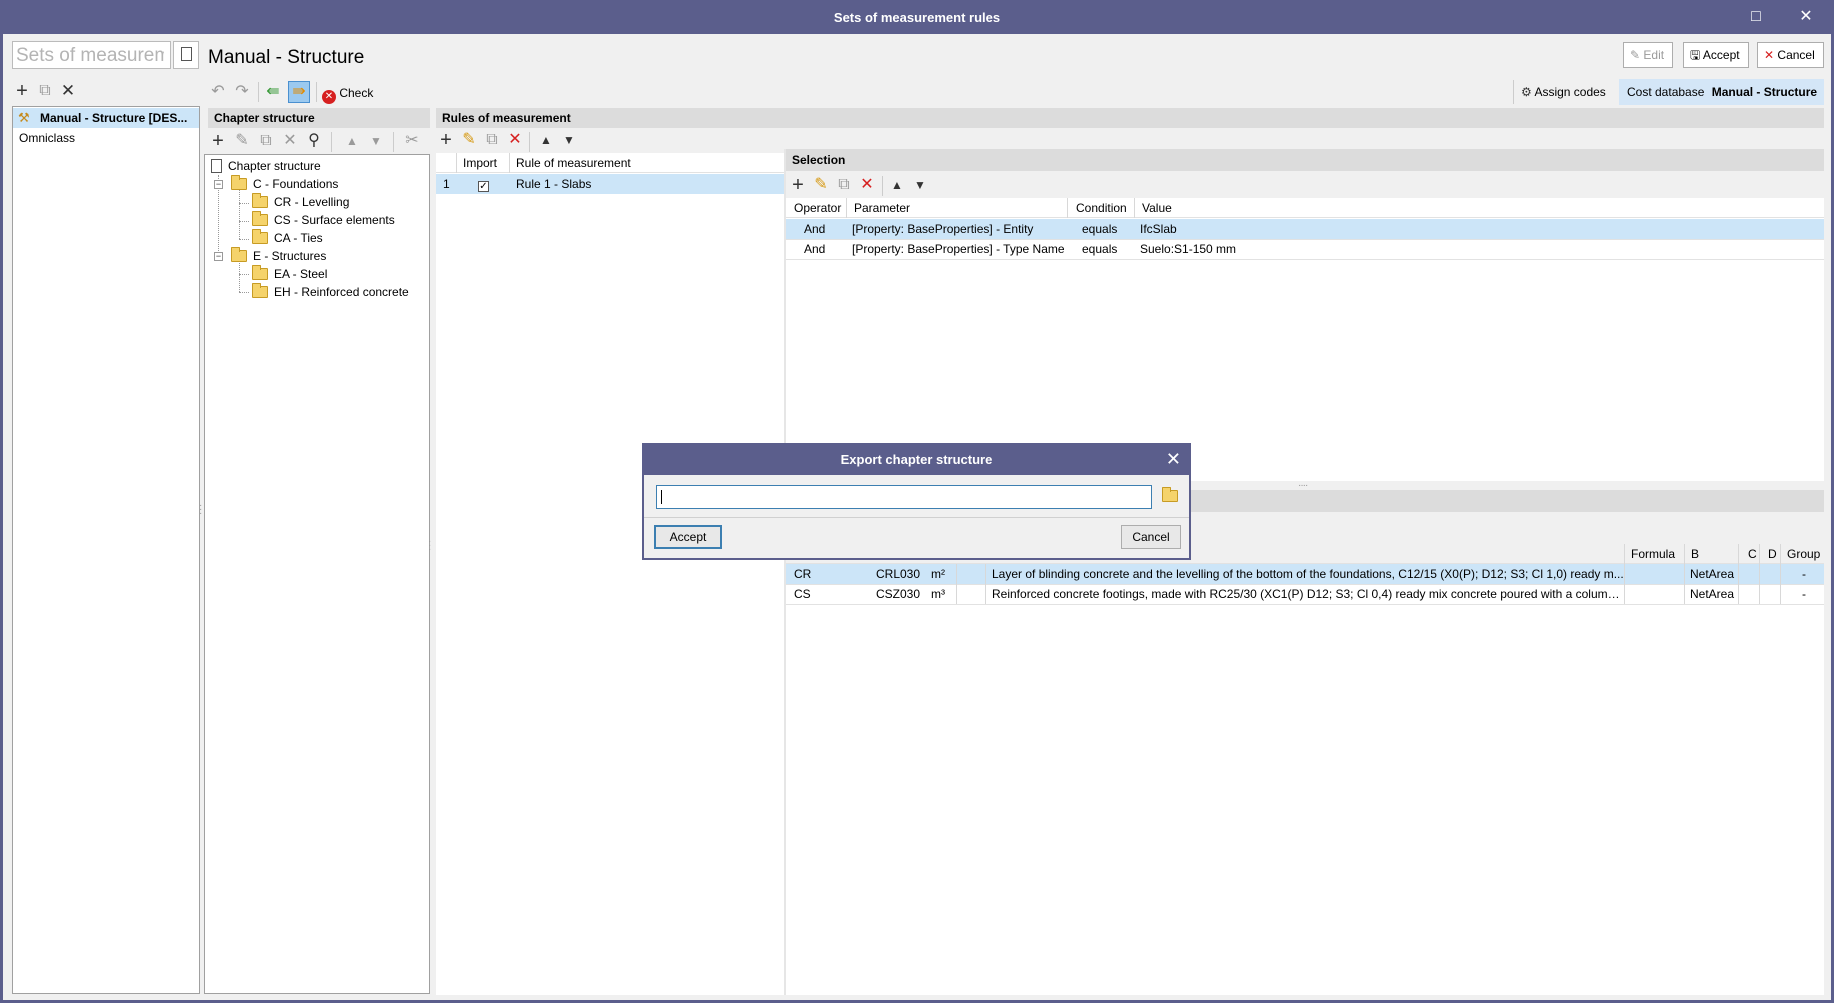 The image size is (1834, 1003). What do you see at coordinates (68, 91) in the screenshot?
I see `delete-icon: ✕` at bounding box center [68, 91].